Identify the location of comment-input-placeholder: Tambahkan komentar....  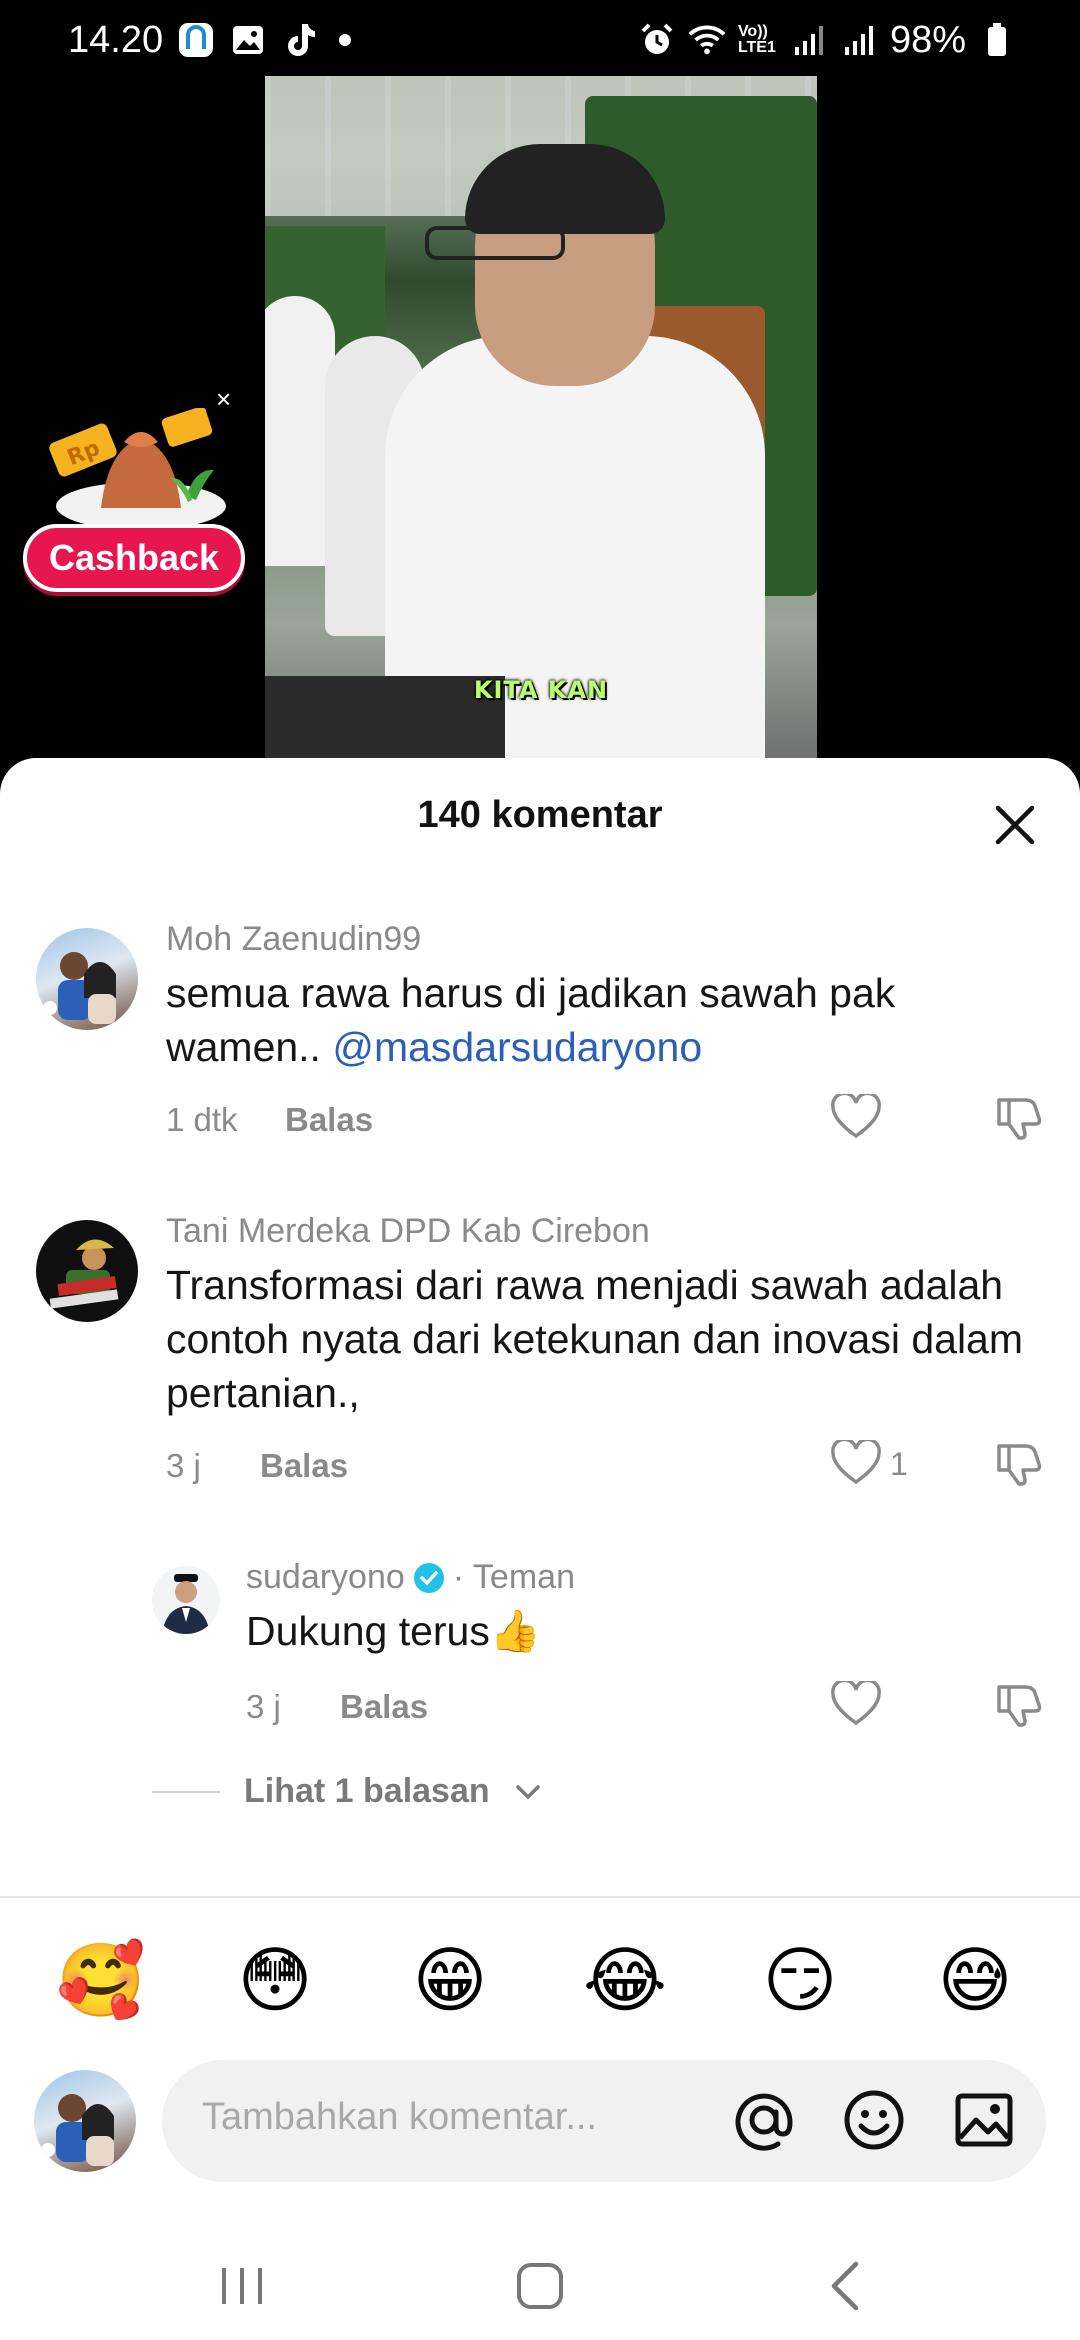
(399, 2117).